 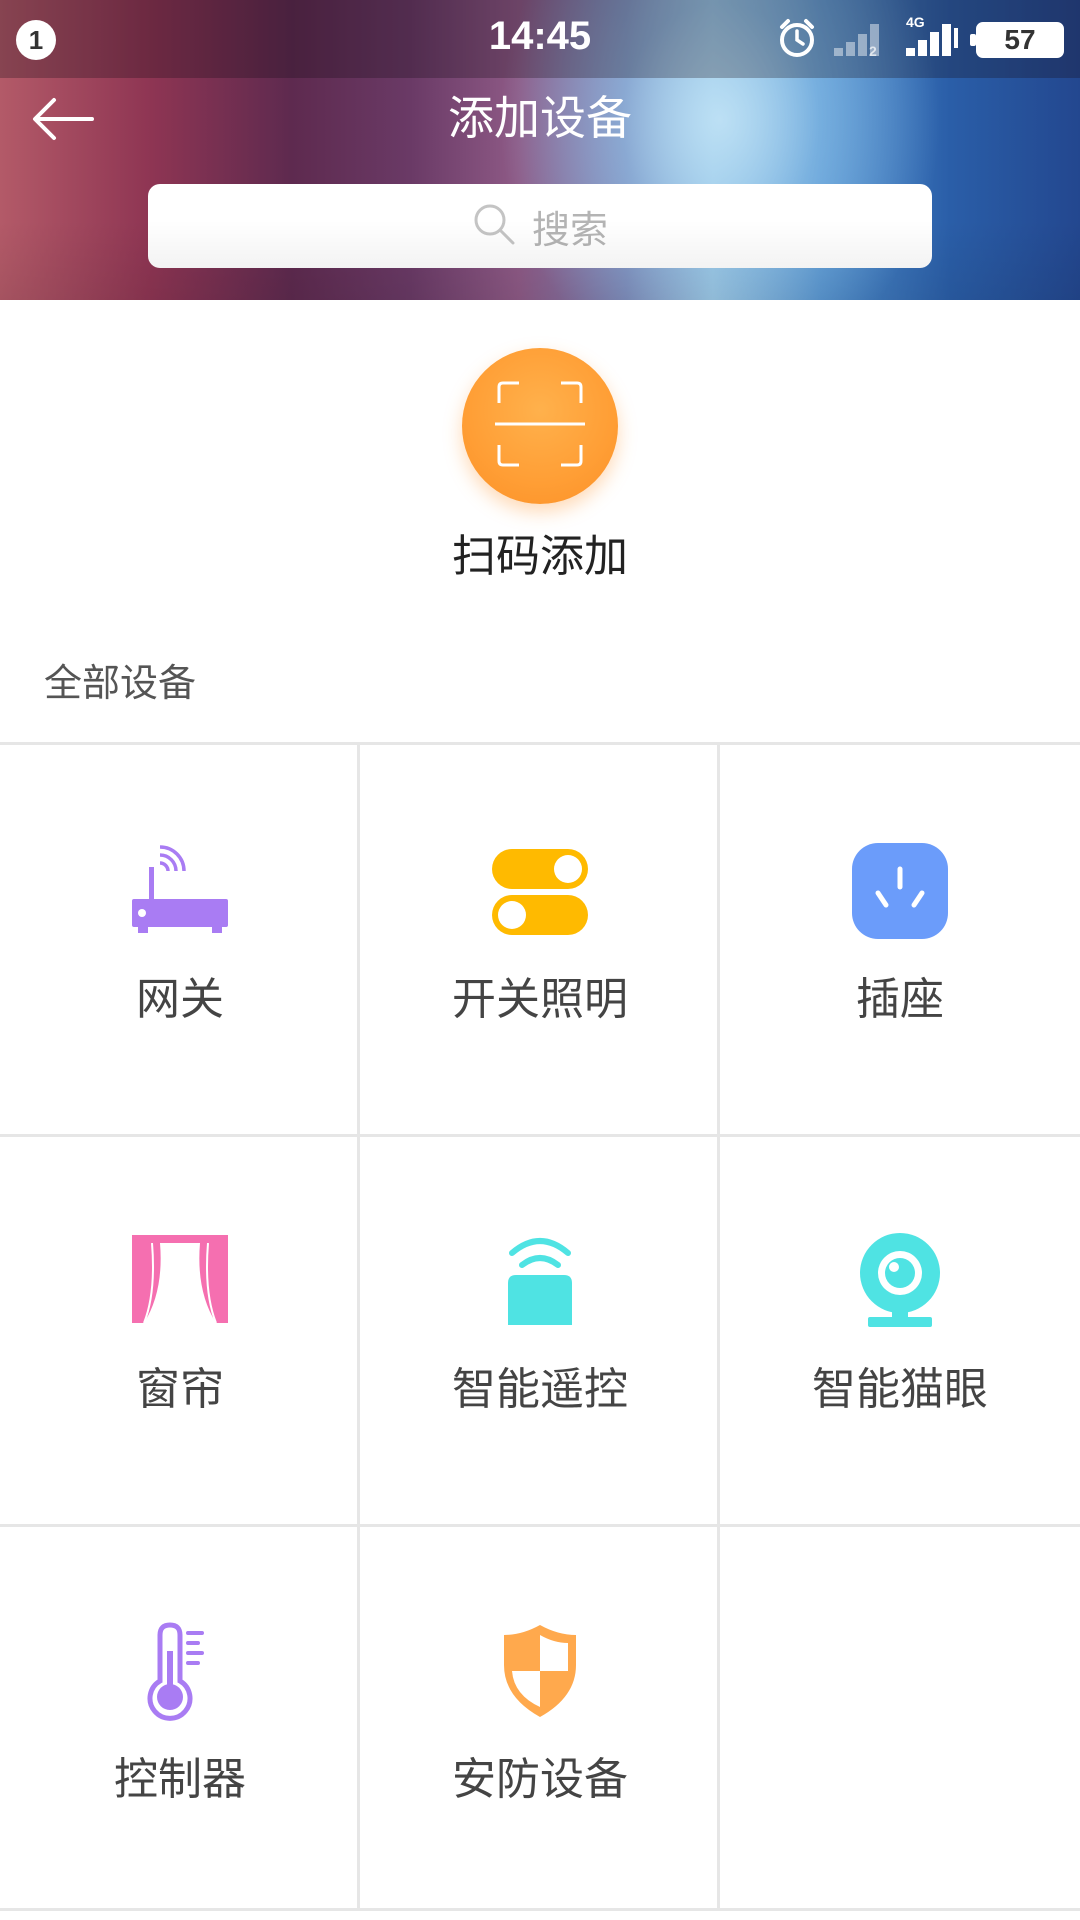 What do you see at coordinates (540, 1281) in the screenshot?
I see `remote-control-icon` at bounding box center [540, 1281].